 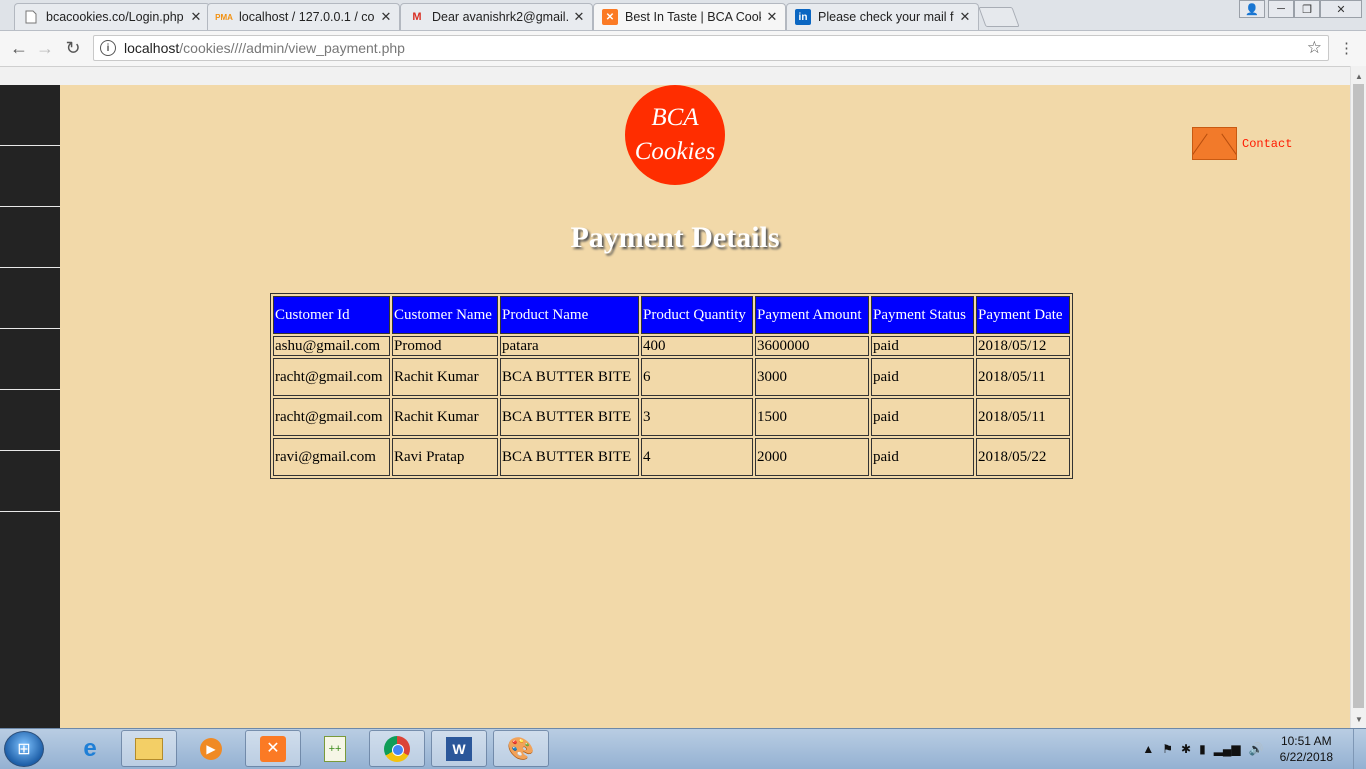 I want to click on chrome-icon, so click(x=397, y=748).